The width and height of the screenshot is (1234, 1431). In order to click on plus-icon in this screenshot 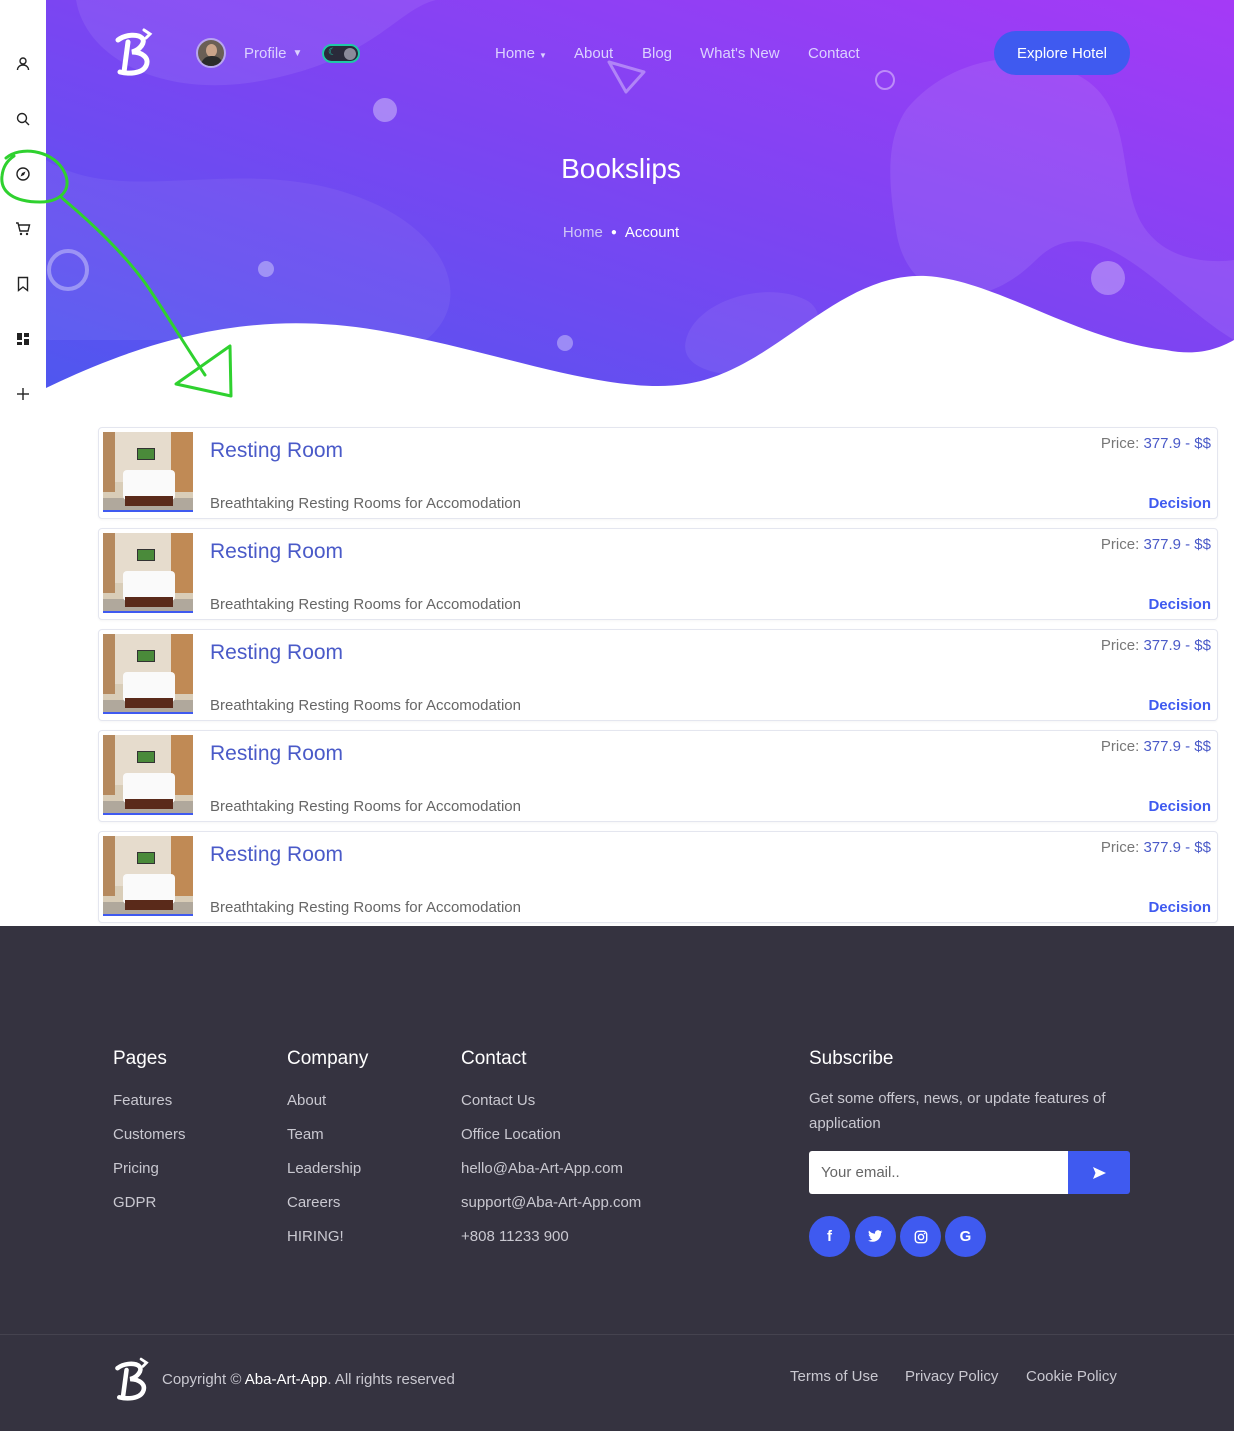, I will do `click(23, 394)`.